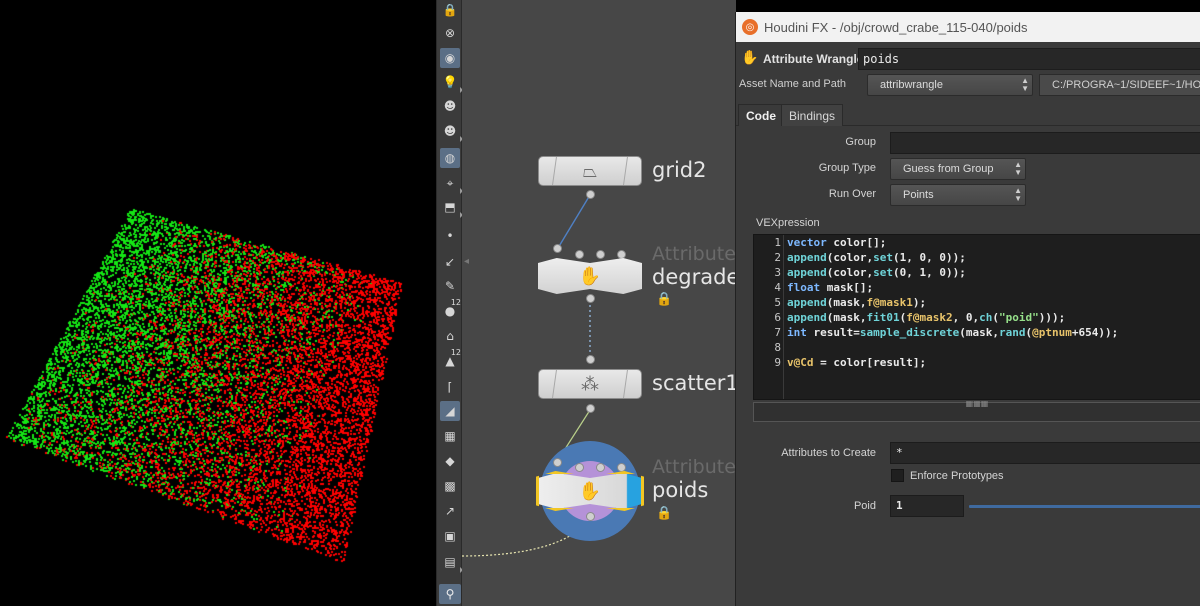  What do you see at coordinates (793, 84) in the screenshot?
I see `asset-label: Asset Name and Path` at bounding box center [793, 84].